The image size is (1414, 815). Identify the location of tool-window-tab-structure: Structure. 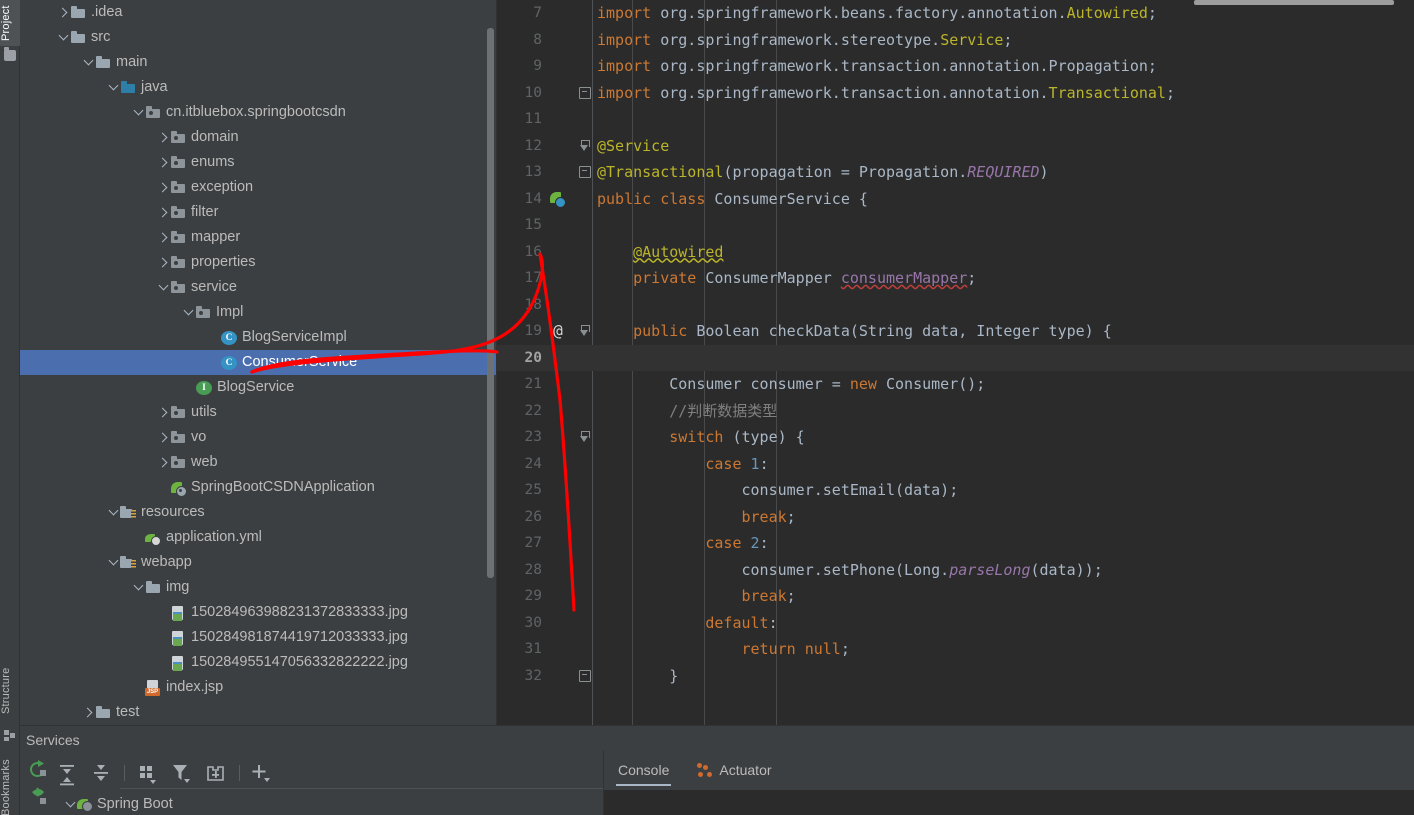
(10, 691).